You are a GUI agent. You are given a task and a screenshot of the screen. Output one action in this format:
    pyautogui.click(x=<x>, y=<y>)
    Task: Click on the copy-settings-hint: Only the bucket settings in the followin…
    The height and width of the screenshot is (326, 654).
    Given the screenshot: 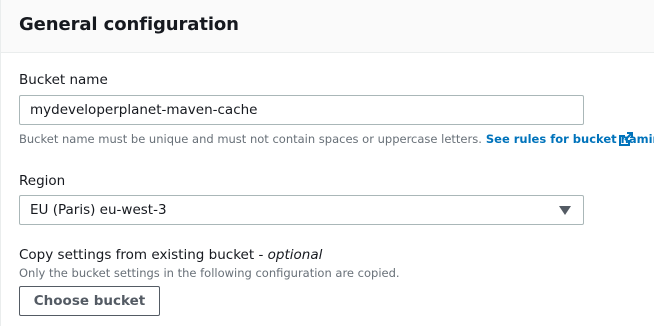 What is the action you would take?
    pyautogui.click(x=209, y=273)
    